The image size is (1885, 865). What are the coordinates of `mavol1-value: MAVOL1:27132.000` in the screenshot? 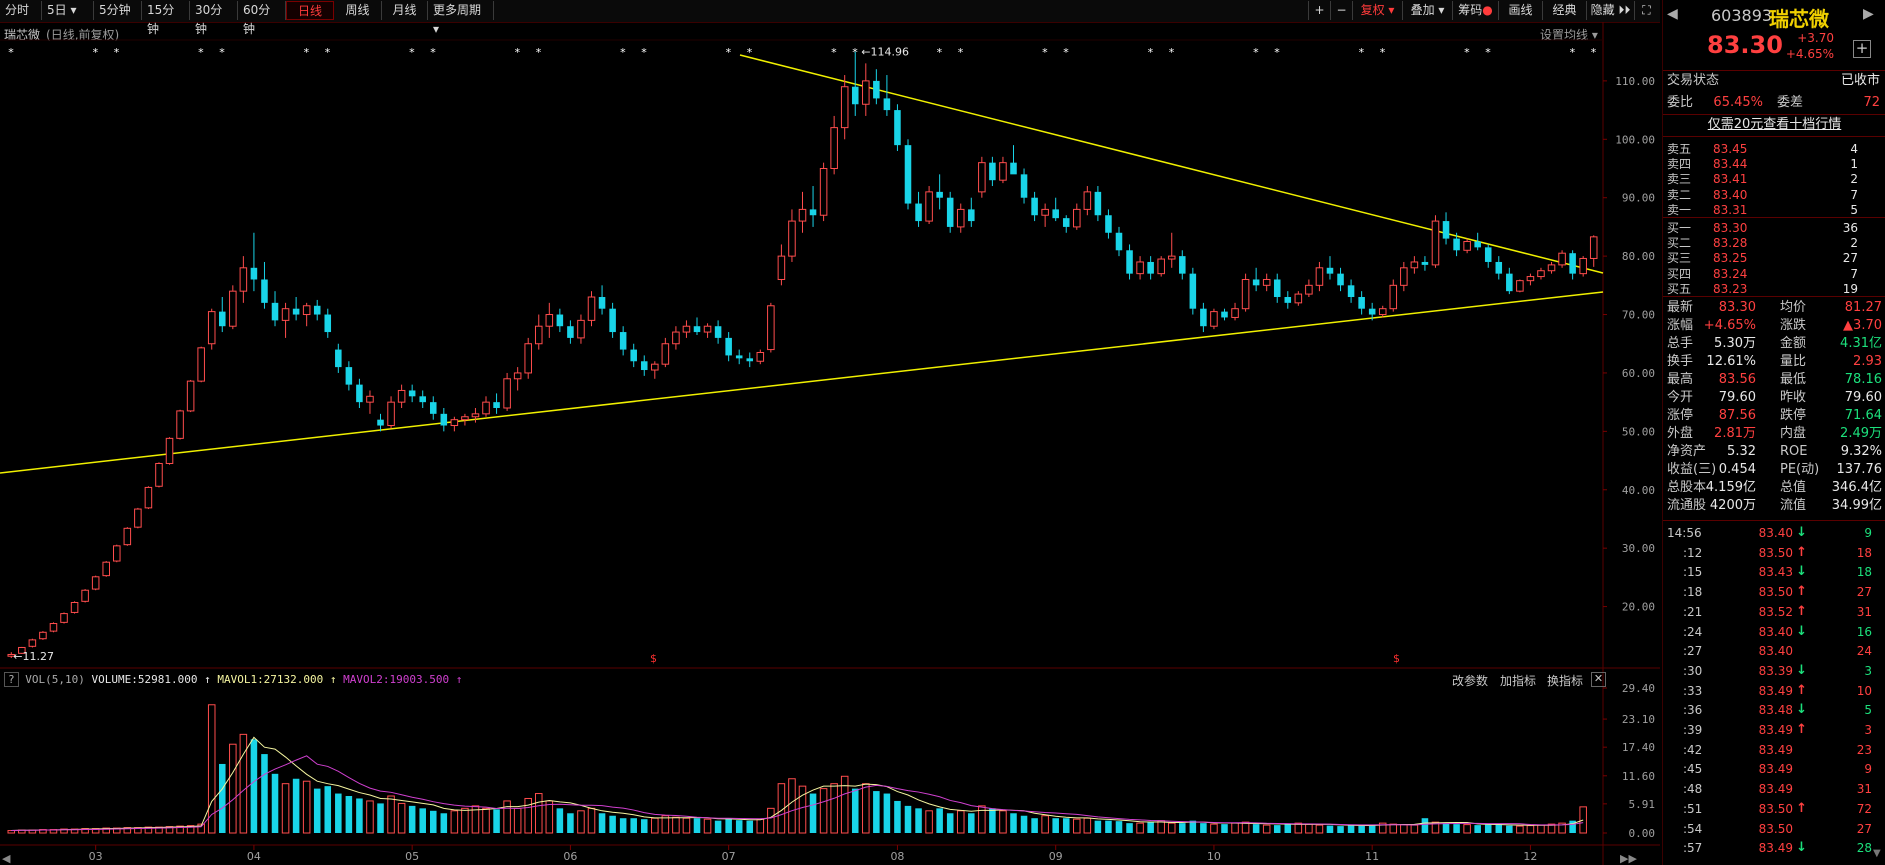 It's located at (270, 679).